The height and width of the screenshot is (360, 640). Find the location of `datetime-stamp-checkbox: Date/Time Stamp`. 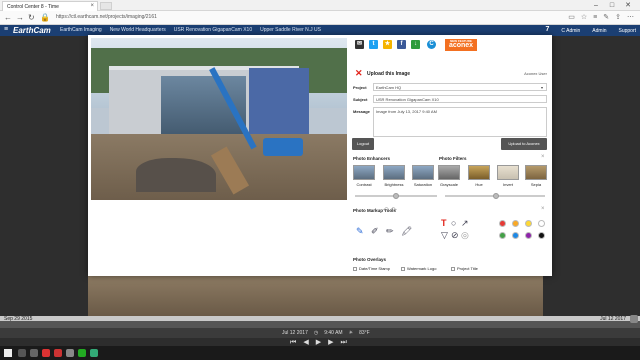

datetime-stamp-checkbox: Date/Time Stamp is located at coordinates (371, 268).